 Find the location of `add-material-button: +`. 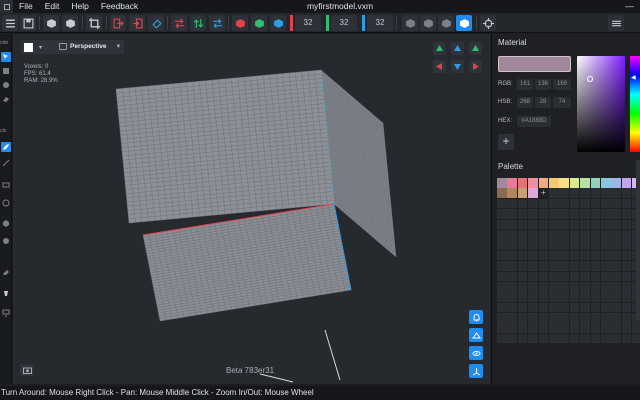

add-material-button: + is located at coordinates (506, 142).